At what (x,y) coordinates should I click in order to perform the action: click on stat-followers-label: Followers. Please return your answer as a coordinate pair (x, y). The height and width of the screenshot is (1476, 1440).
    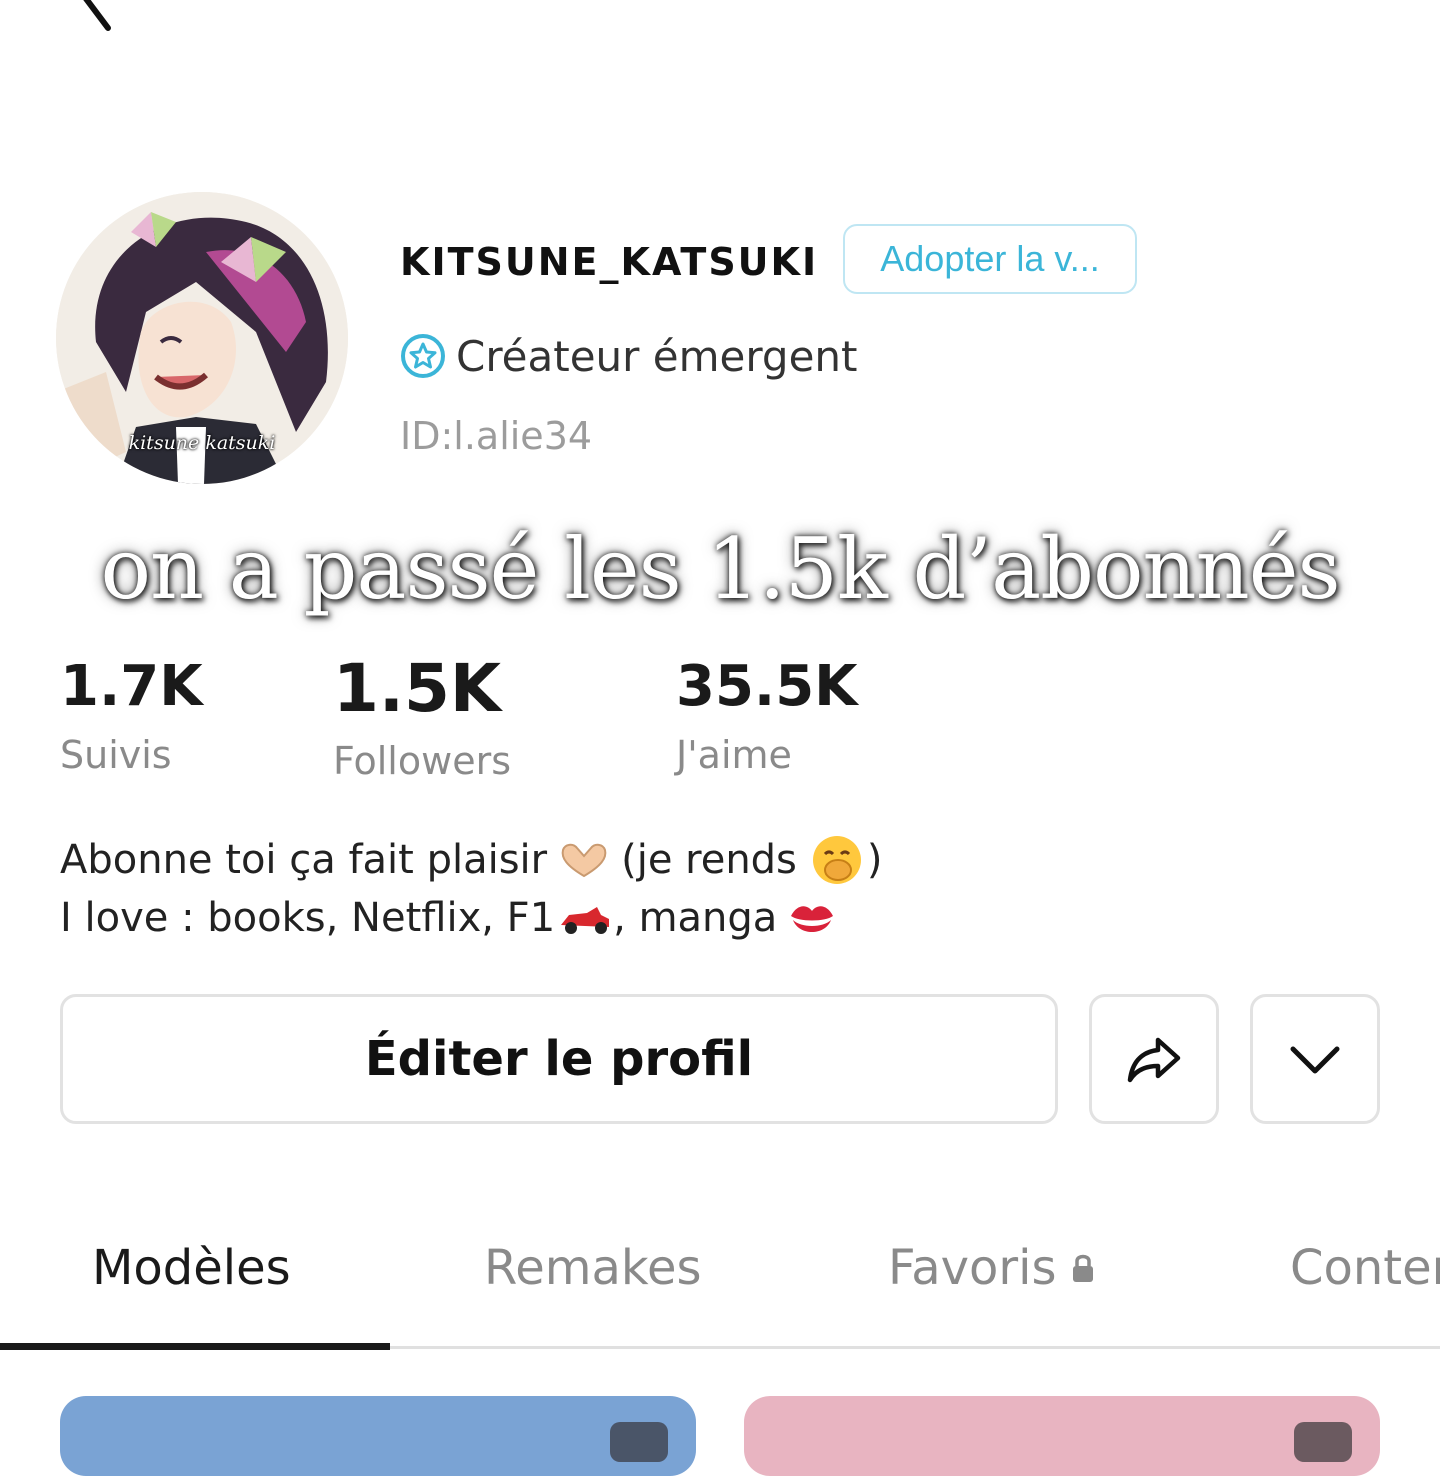
    Looking at the image, I should click on (422, 761).